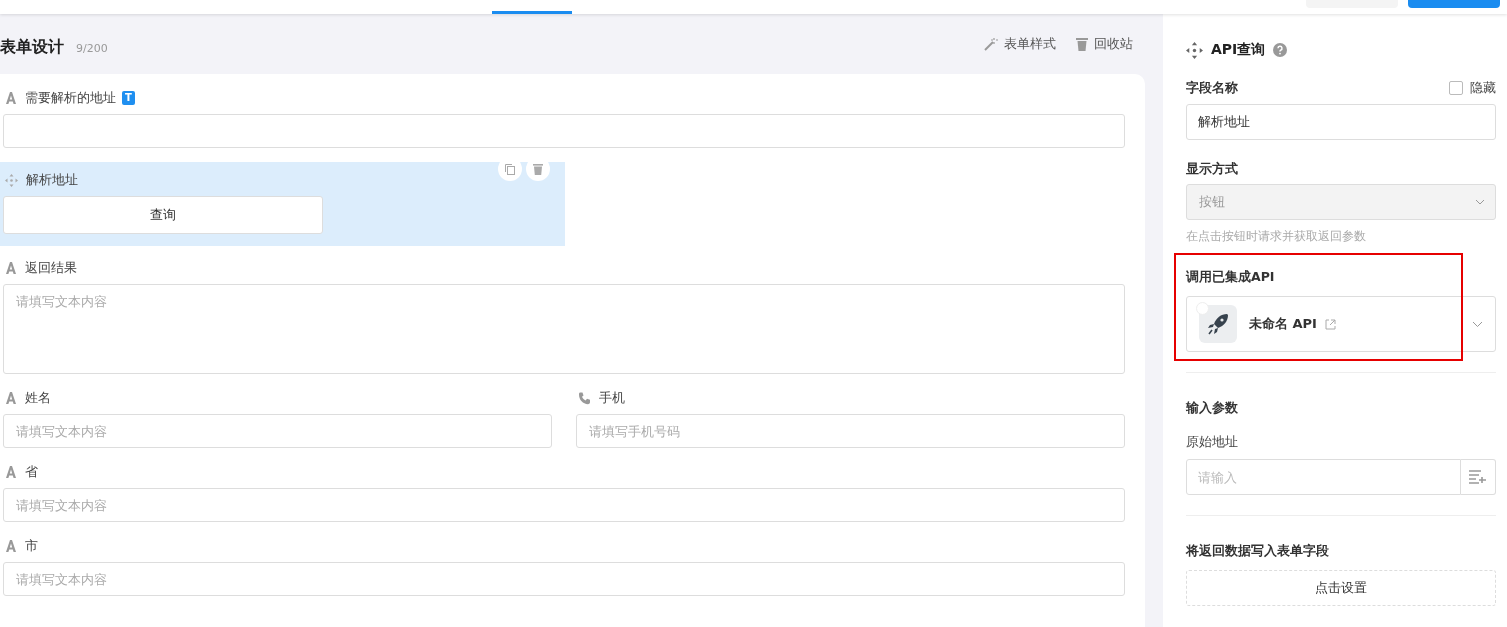  I want to click on form-field: 省 请填写文本内容, so click(564, 499).